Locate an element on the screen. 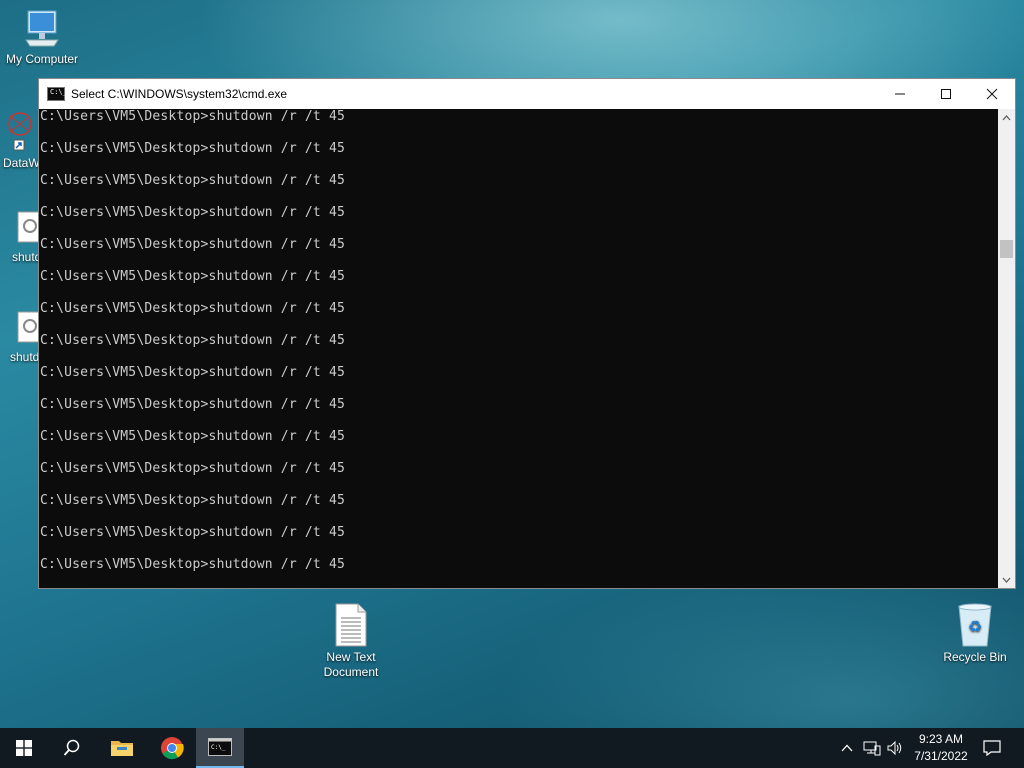 The image size is (1024, 768). recycle-bin-icon: ♻ is located at coordinates (975, 625).